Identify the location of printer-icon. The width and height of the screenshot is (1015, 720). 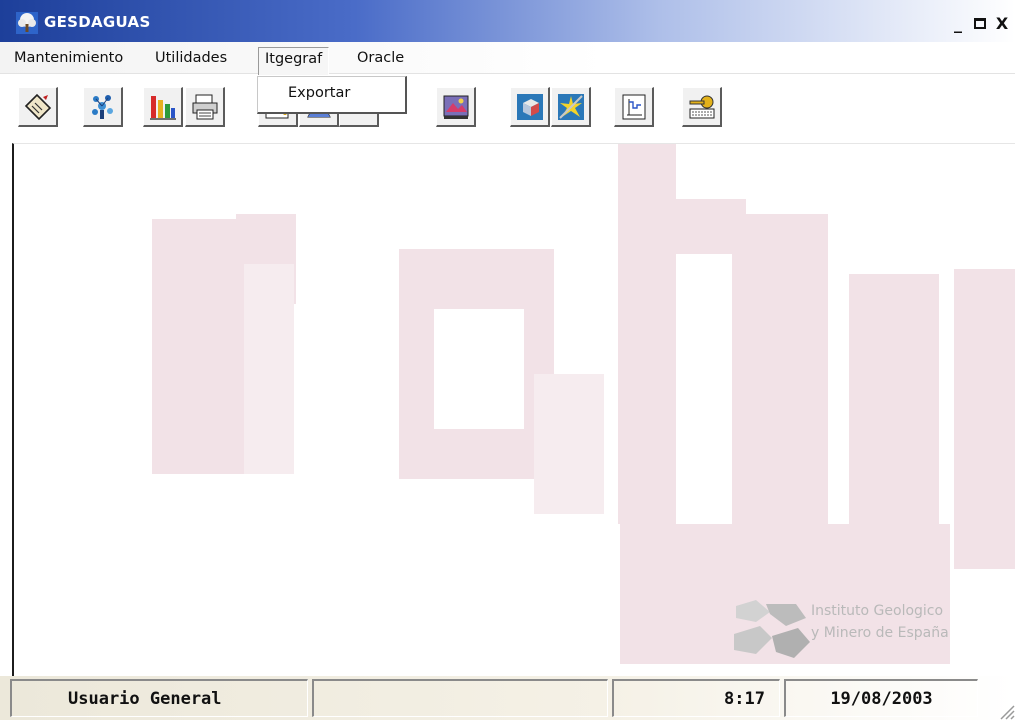
(204, 106).